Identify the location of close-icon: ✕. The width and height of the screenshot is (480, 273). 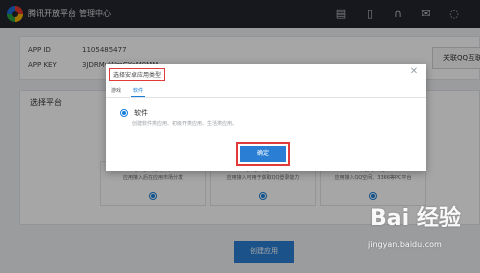
(414, 72).